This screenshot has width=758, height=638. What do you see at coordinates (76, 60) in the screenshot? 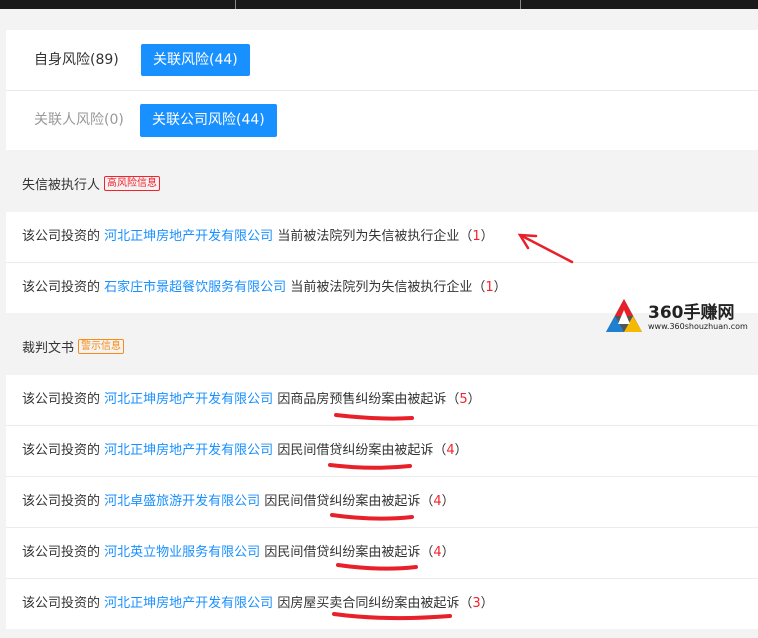
I see `tab-own-risk: 自身风险(89)` at bounding box center [76, 60].